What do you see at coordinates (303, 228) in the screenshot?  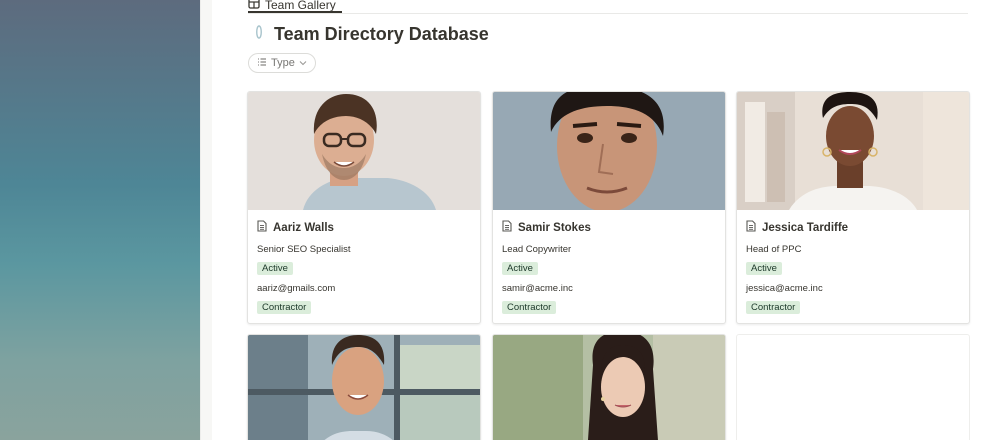 I see `card-name: Aariz Walls` at bounding box center [303, 228].